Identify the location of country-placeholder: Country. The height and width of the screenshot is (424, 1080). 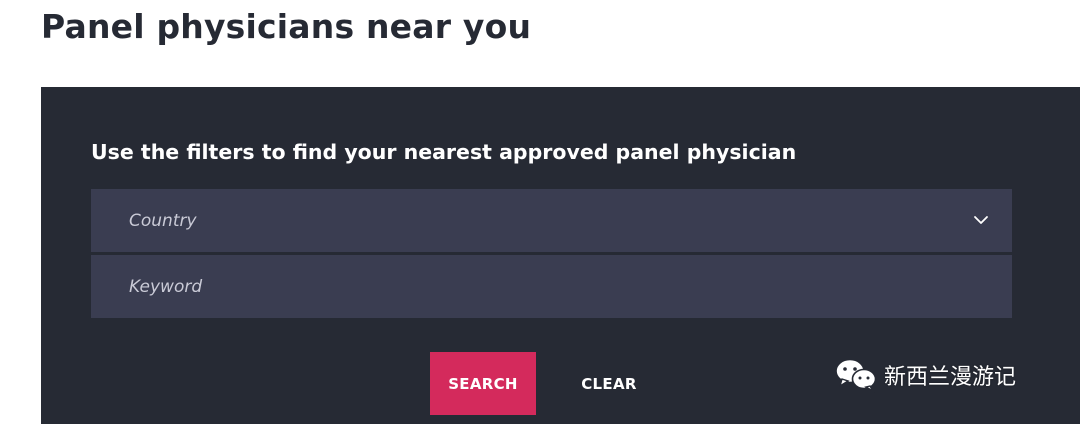
(163, 220).